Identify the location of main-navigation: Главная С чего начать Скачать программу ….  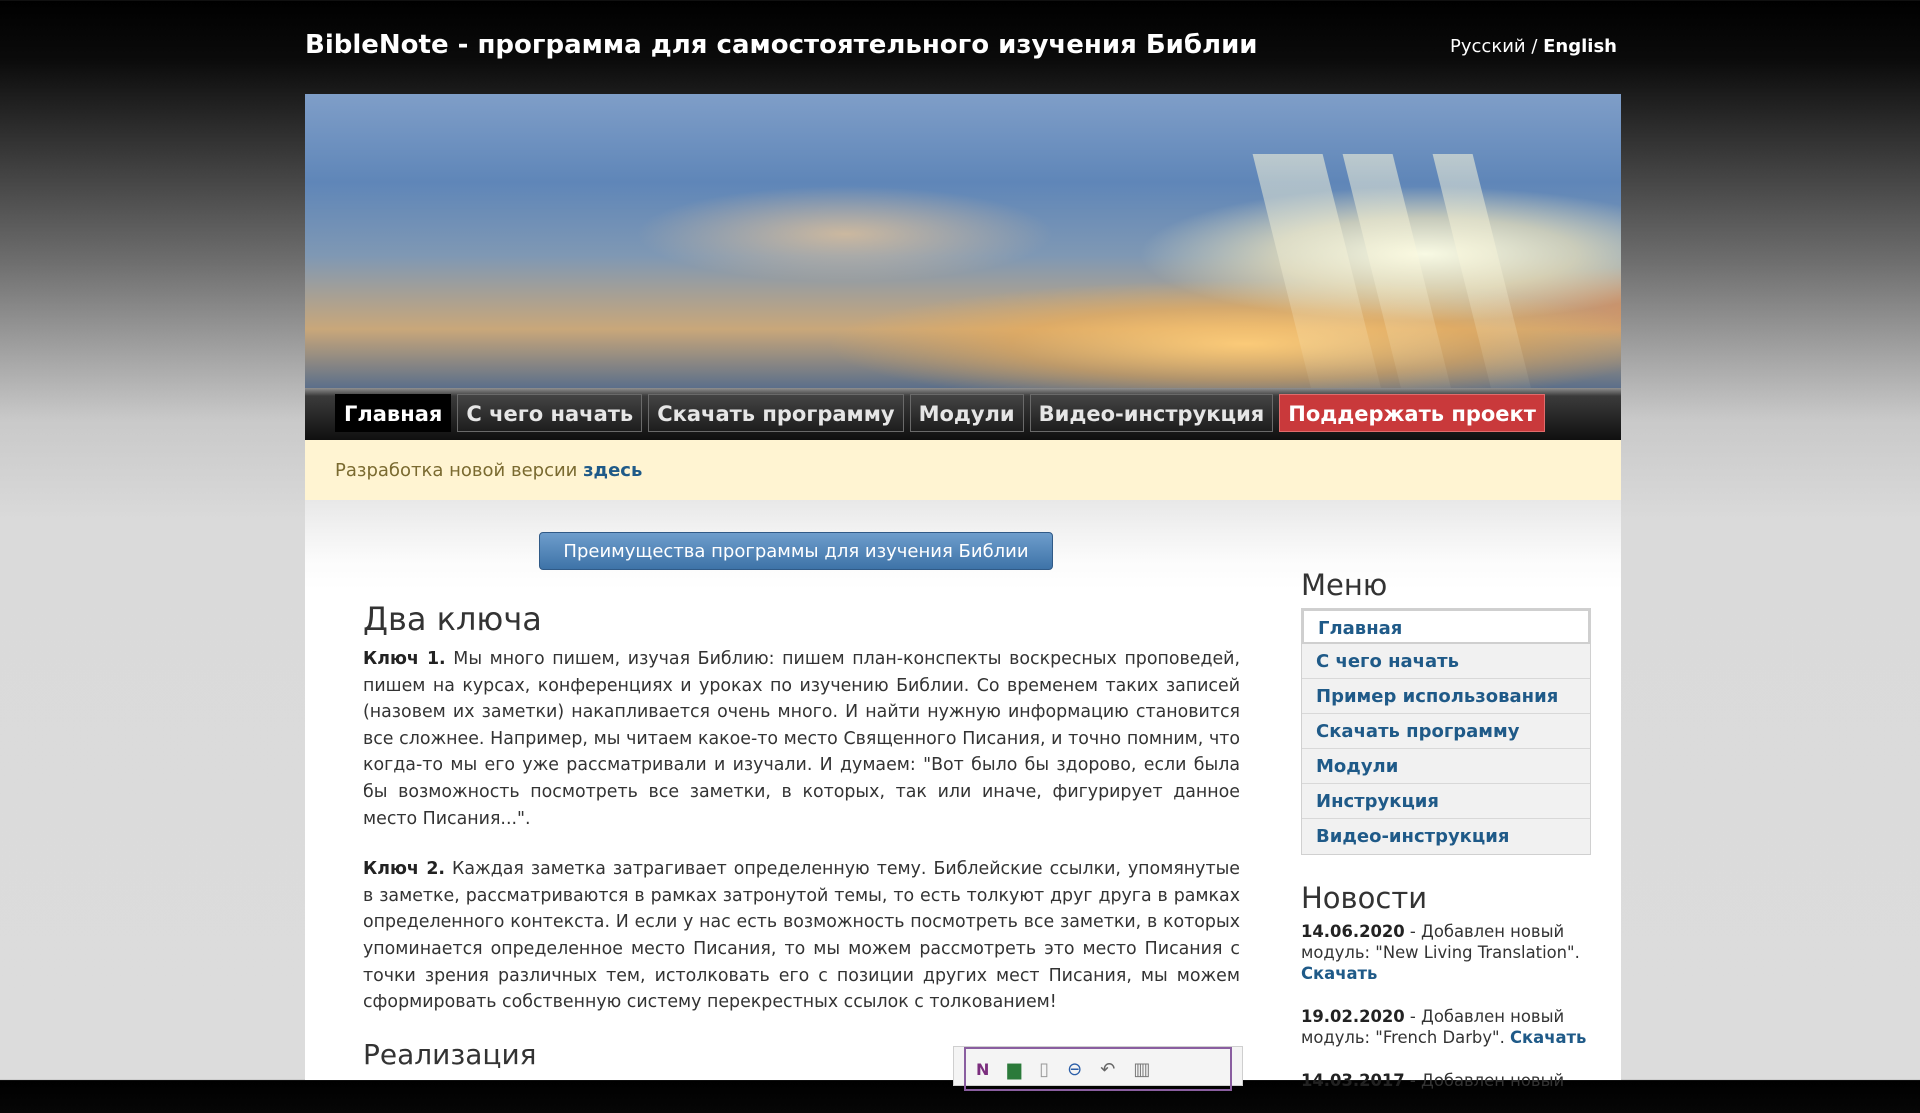
(963, 414).